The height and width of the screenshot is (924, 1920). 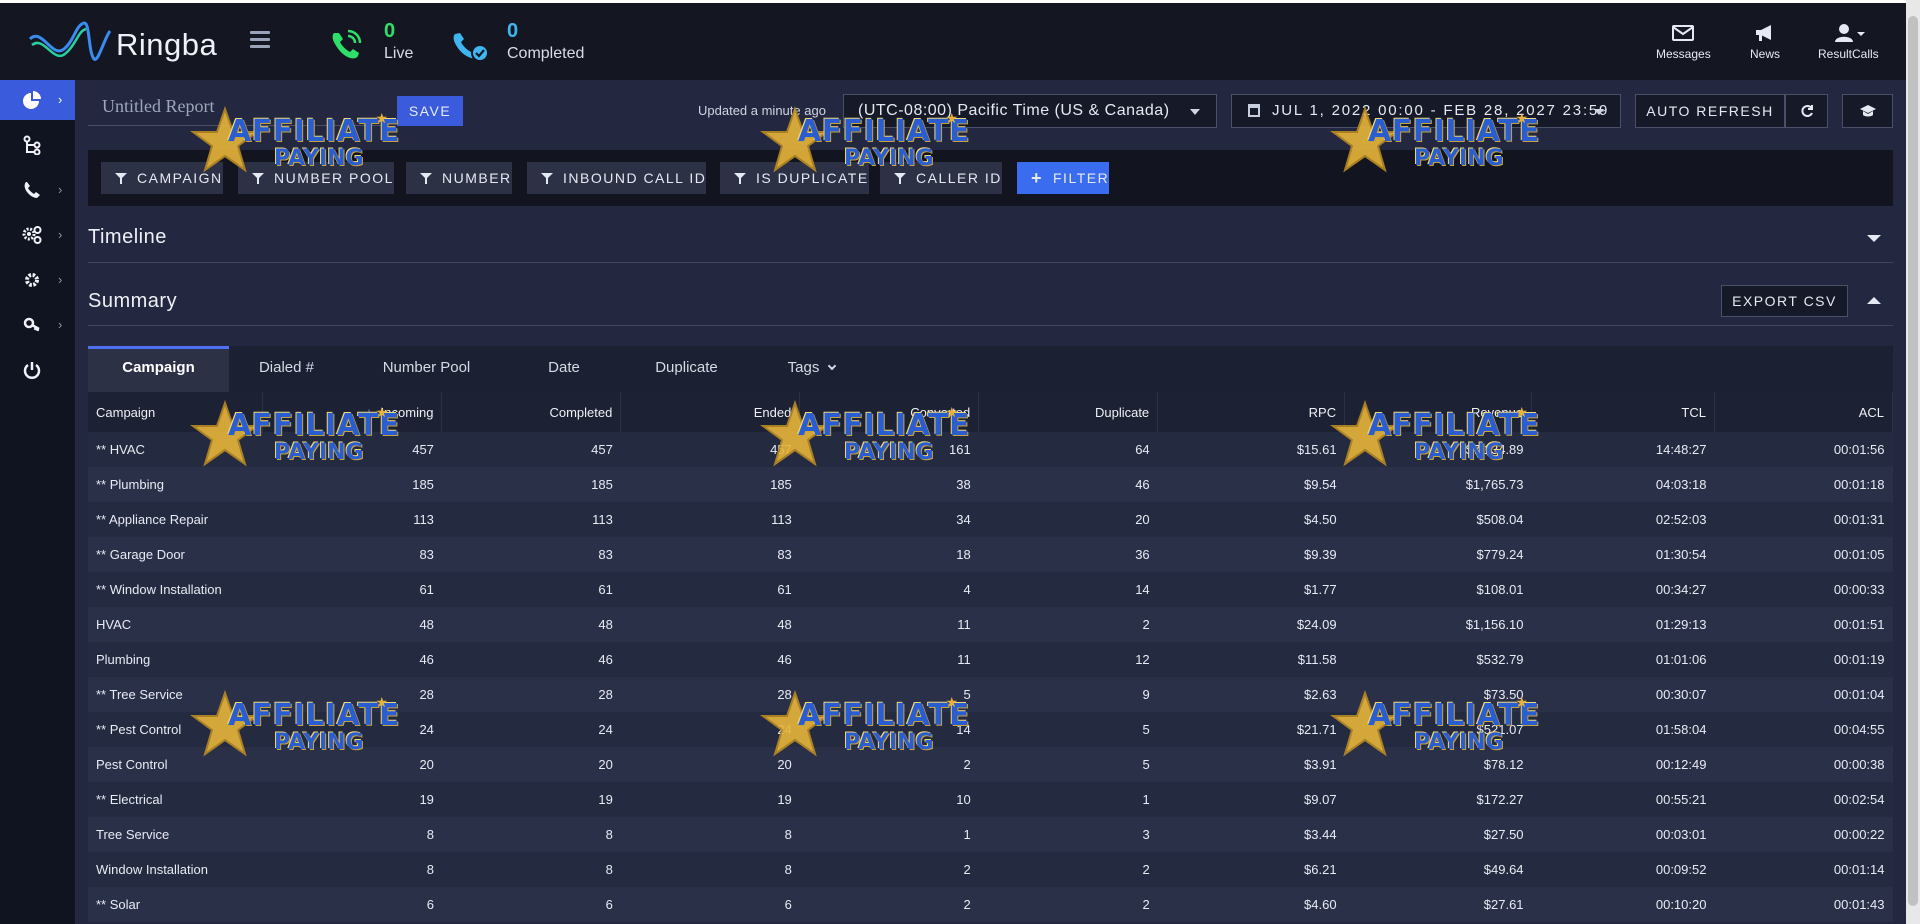 What do you see at coordinates (1068, 412) in the screenshot?
I see `column-header-duplicate: Duplicate` at bounding box center [1068, 412].